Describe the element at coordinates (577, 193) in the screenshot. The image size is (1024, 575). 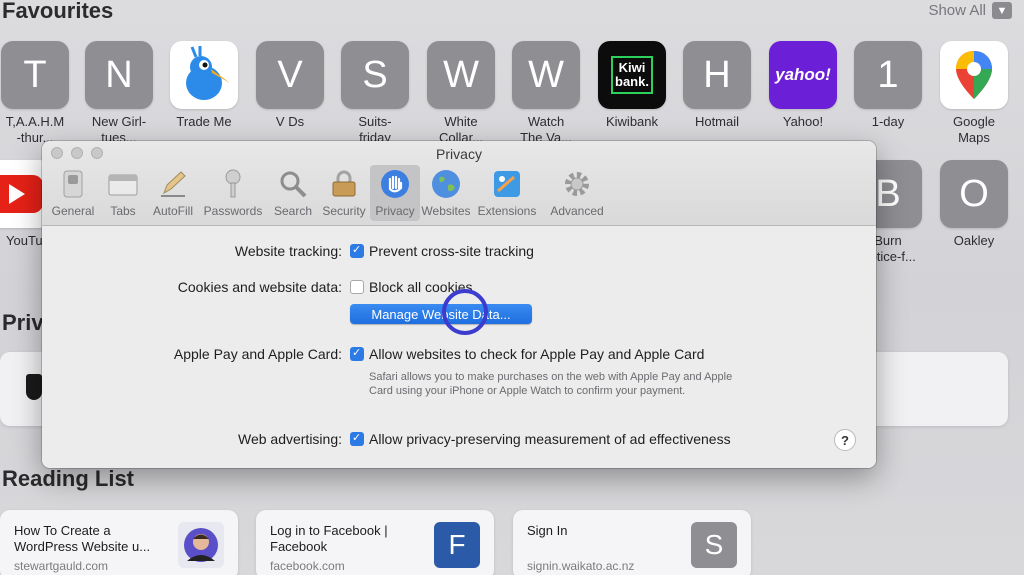
I see `tab-advanced: Advanced` at that location.